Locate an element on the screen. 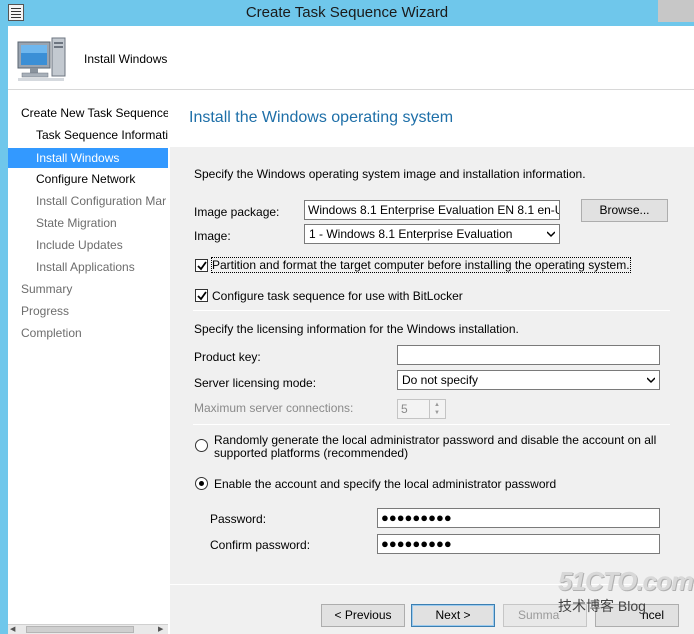  partition-checkbox is located at coordinates (201, 265).